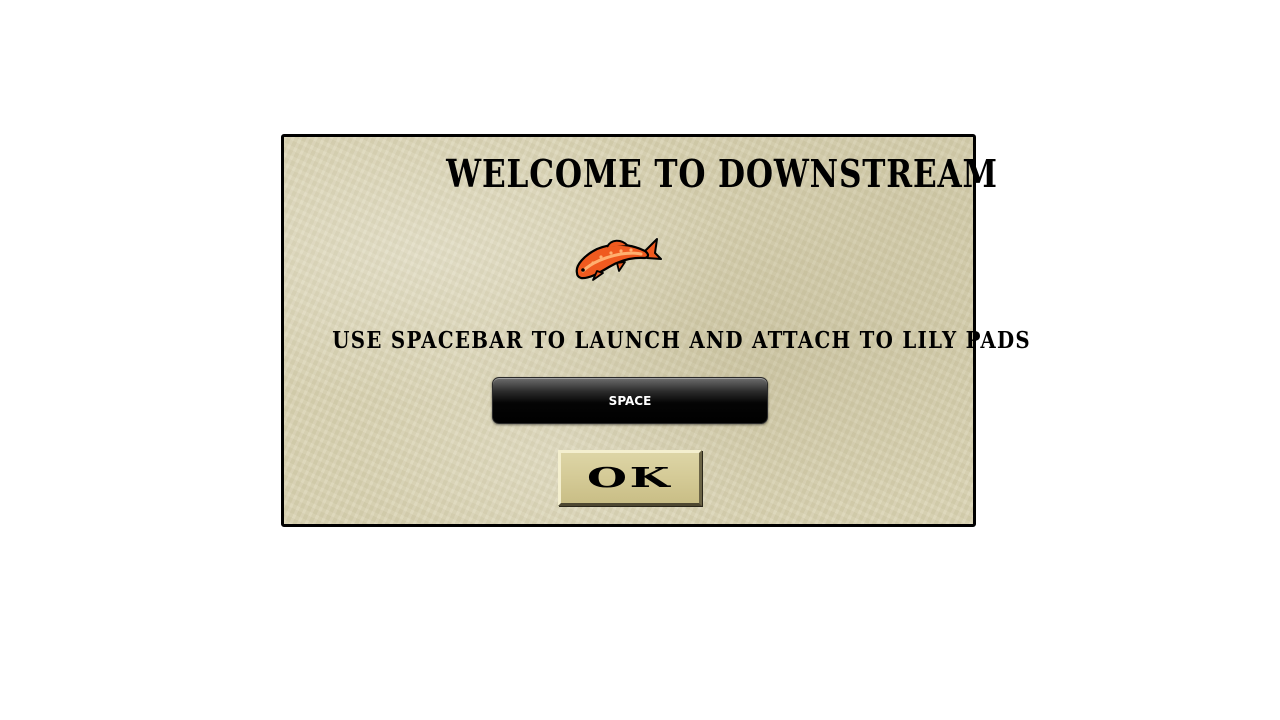  Describe the element at coordinates (617, 258) in the screenshot. I see `koi-fish-icon` at that location.